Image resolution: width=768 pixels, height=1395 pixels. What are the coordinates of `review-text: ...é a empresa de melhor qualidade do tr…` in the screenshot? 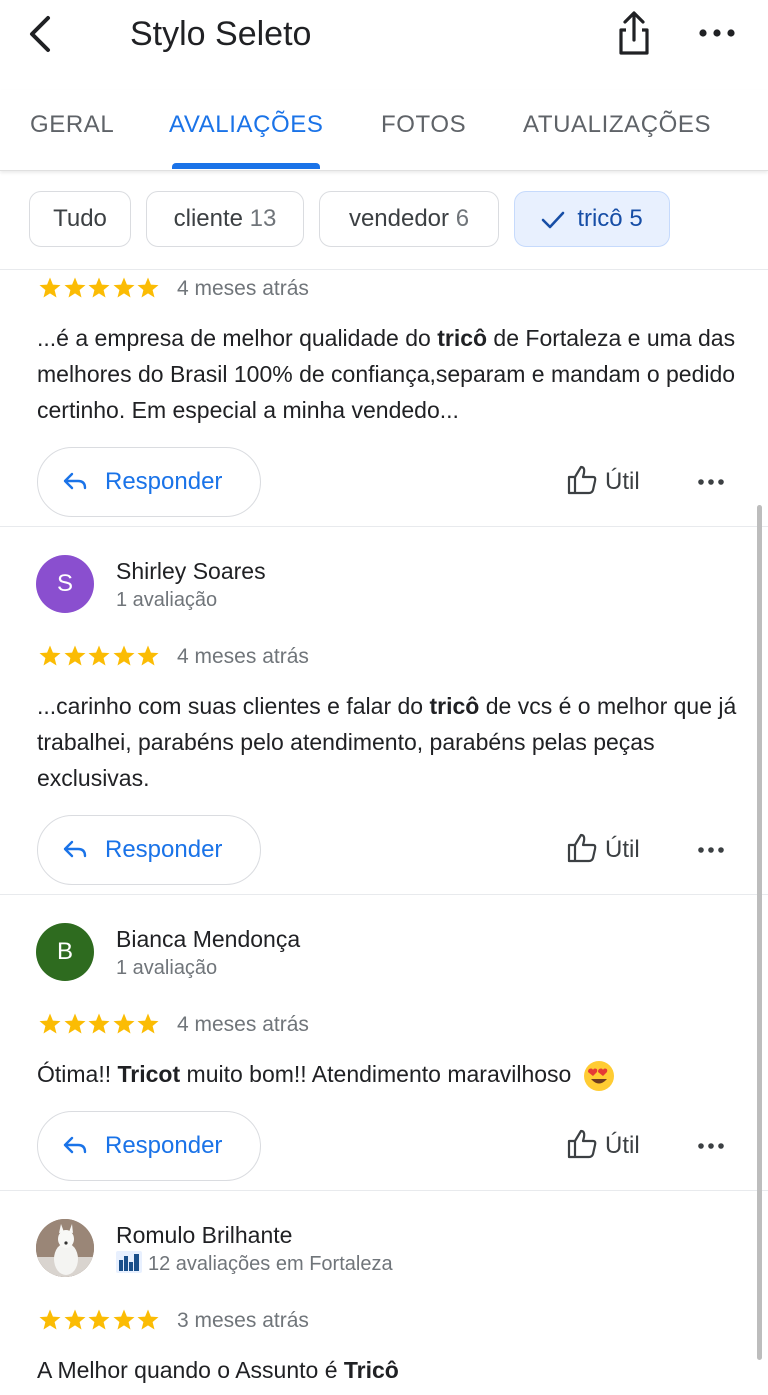 It's located at (387, 374).